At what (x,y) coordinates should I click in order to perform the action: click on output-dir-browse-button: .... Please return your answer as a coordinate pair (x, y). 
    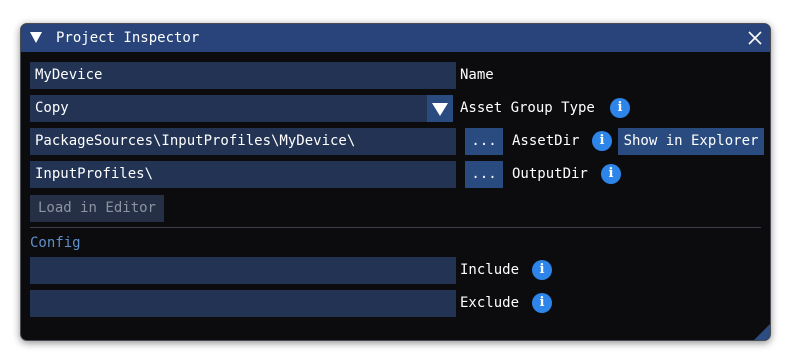
    Looking at the image, I should click on (484, 174).